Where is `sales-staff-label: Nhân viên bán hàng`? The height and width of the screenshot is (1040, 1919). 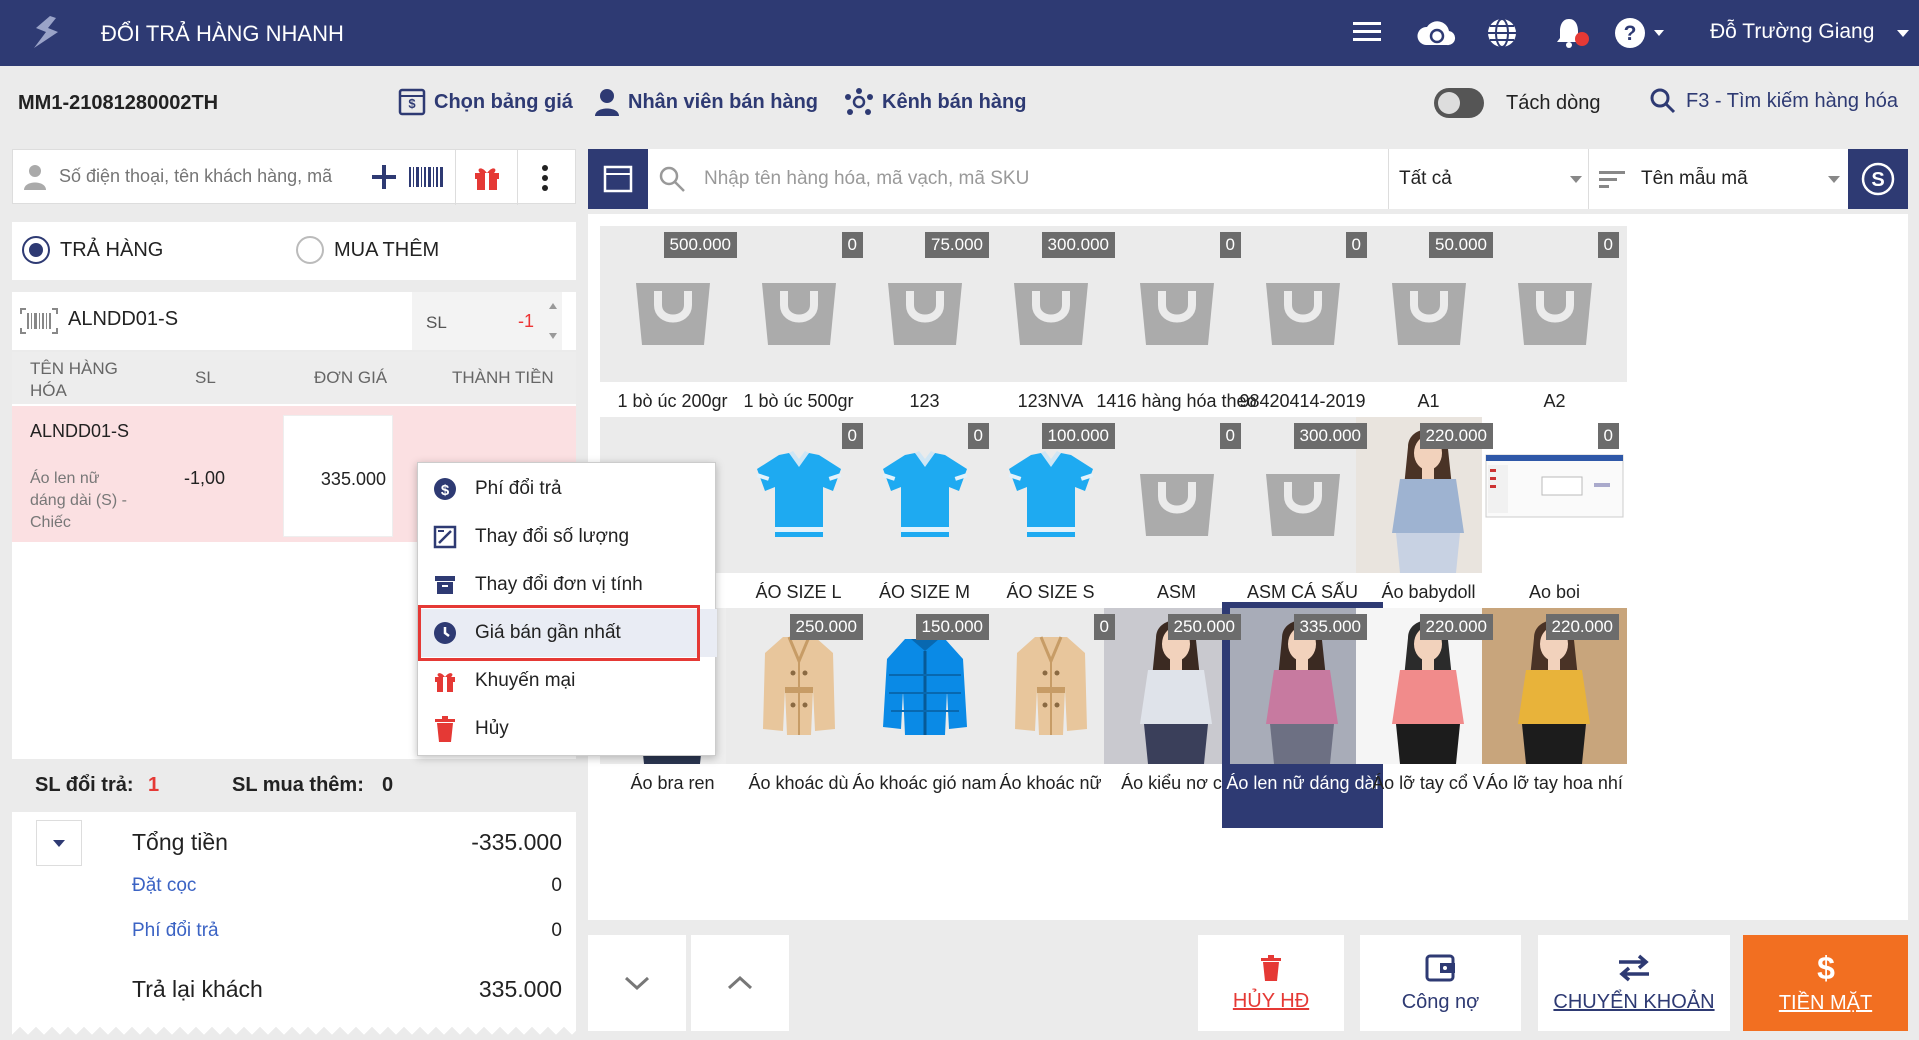
sales-staff-label: Nhân viên bán hàng is located at coordinates (723, 101).